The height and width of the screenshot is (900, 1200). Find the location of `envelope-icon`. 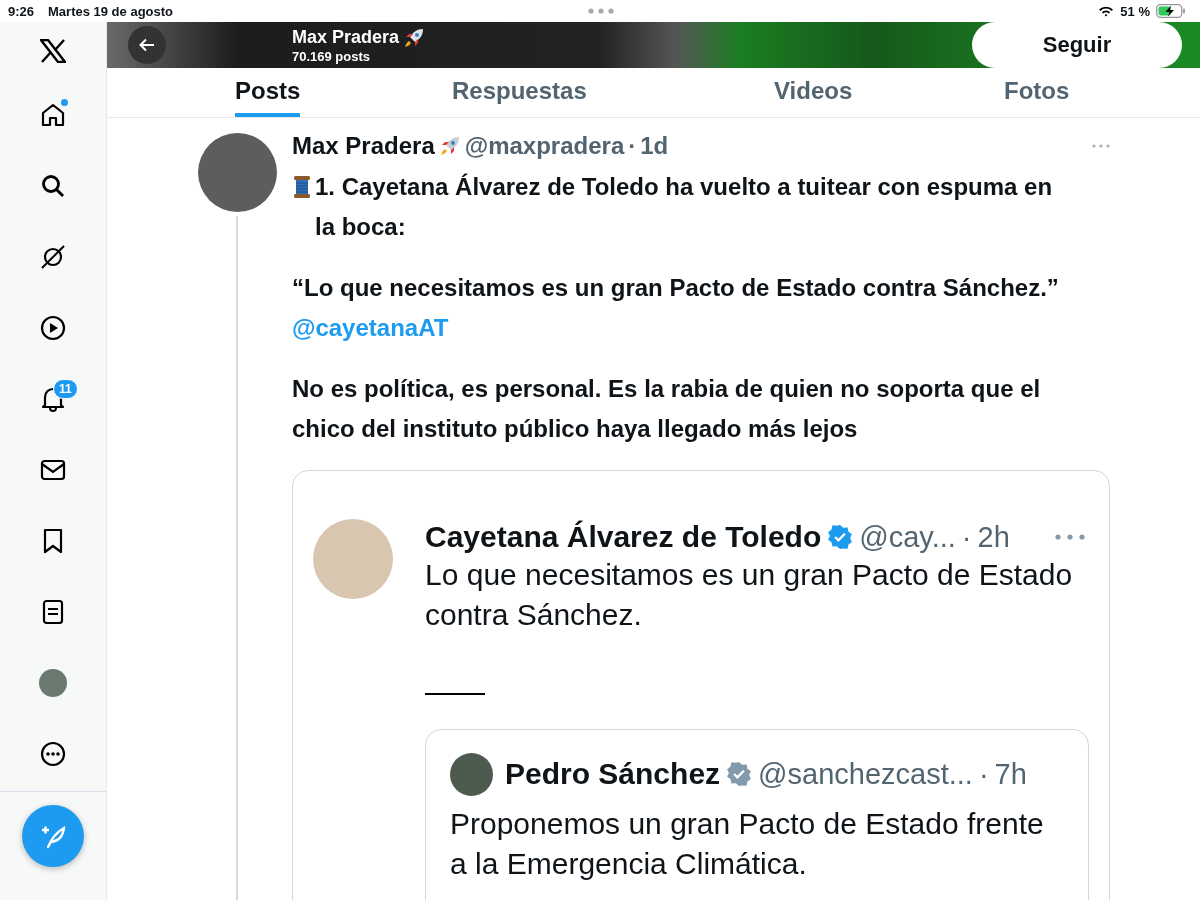

envelope-icon is located at coordinates (53, 469).